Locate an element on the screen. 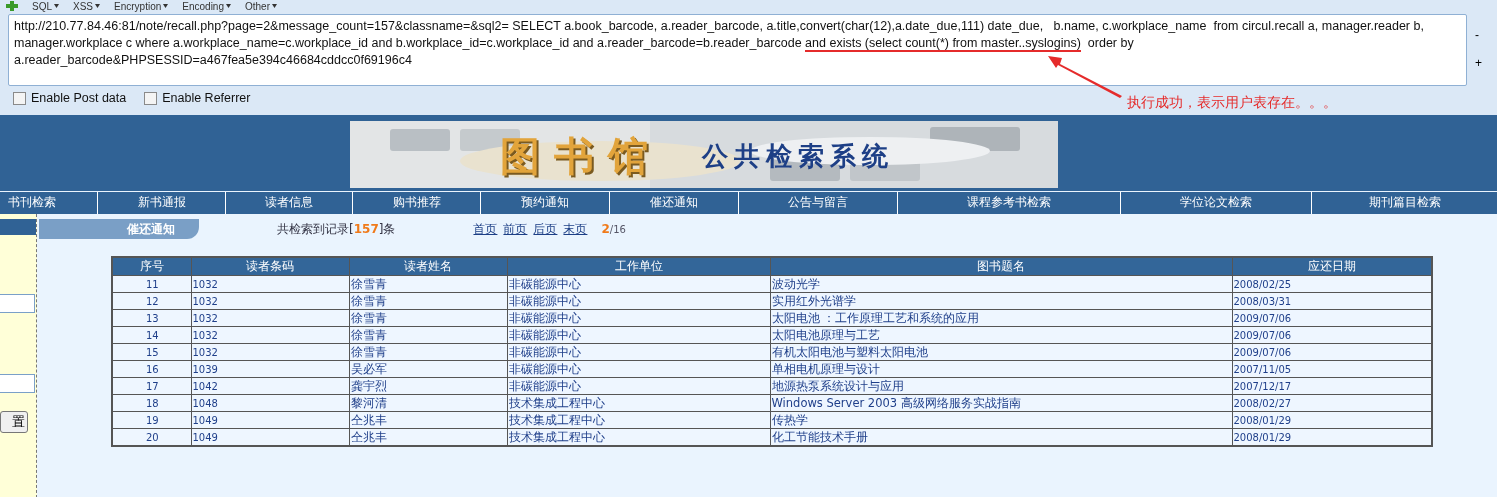 The image size is (1497, 497). nav-link: 购书推荐 is located at coordinates (416, 203).